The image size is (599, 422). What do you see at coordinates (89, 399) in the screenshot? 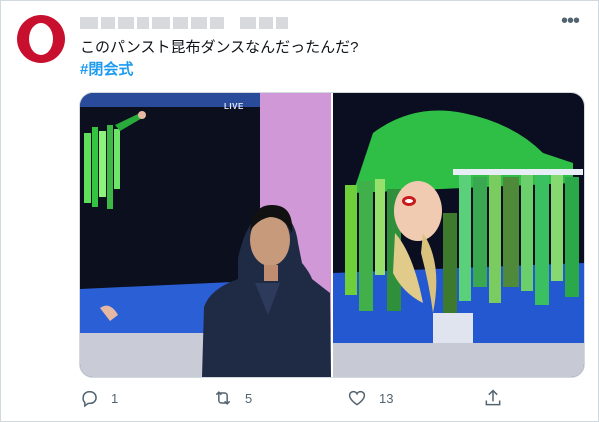
I see `reply-icon` at bounding box center [89, 399].